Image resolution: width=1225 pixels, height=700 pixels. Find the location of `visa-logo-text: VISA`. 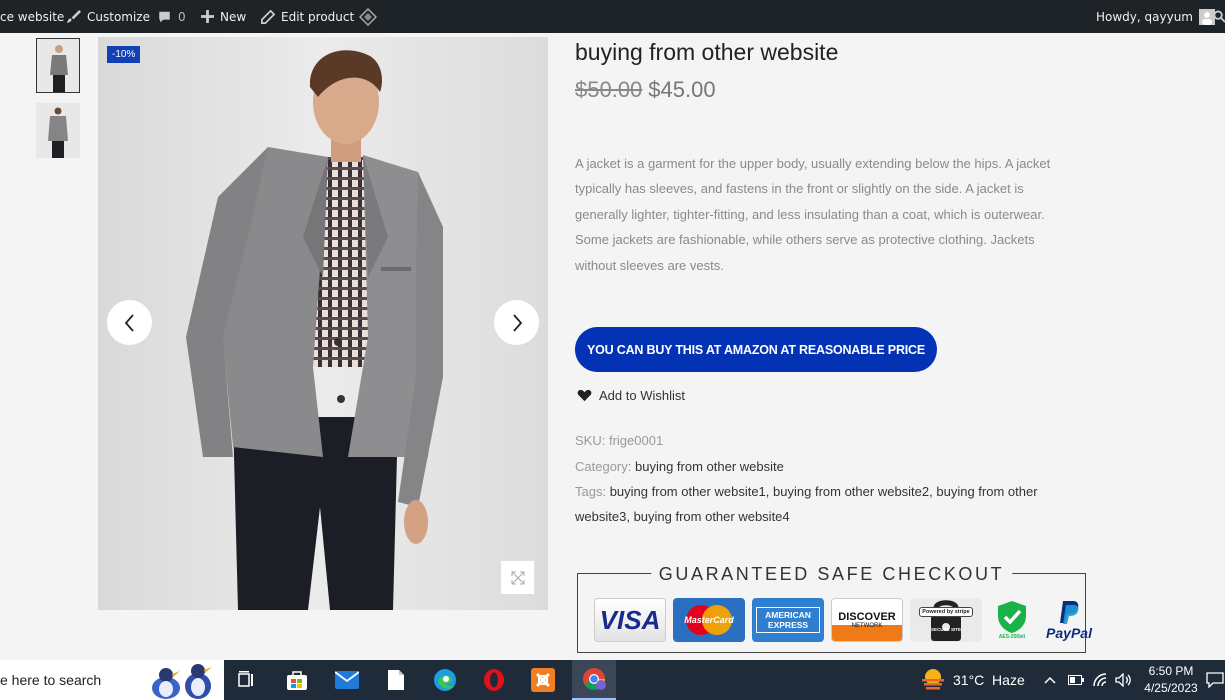

visa-logo-text: VISA is located at coordinates (630, 619).